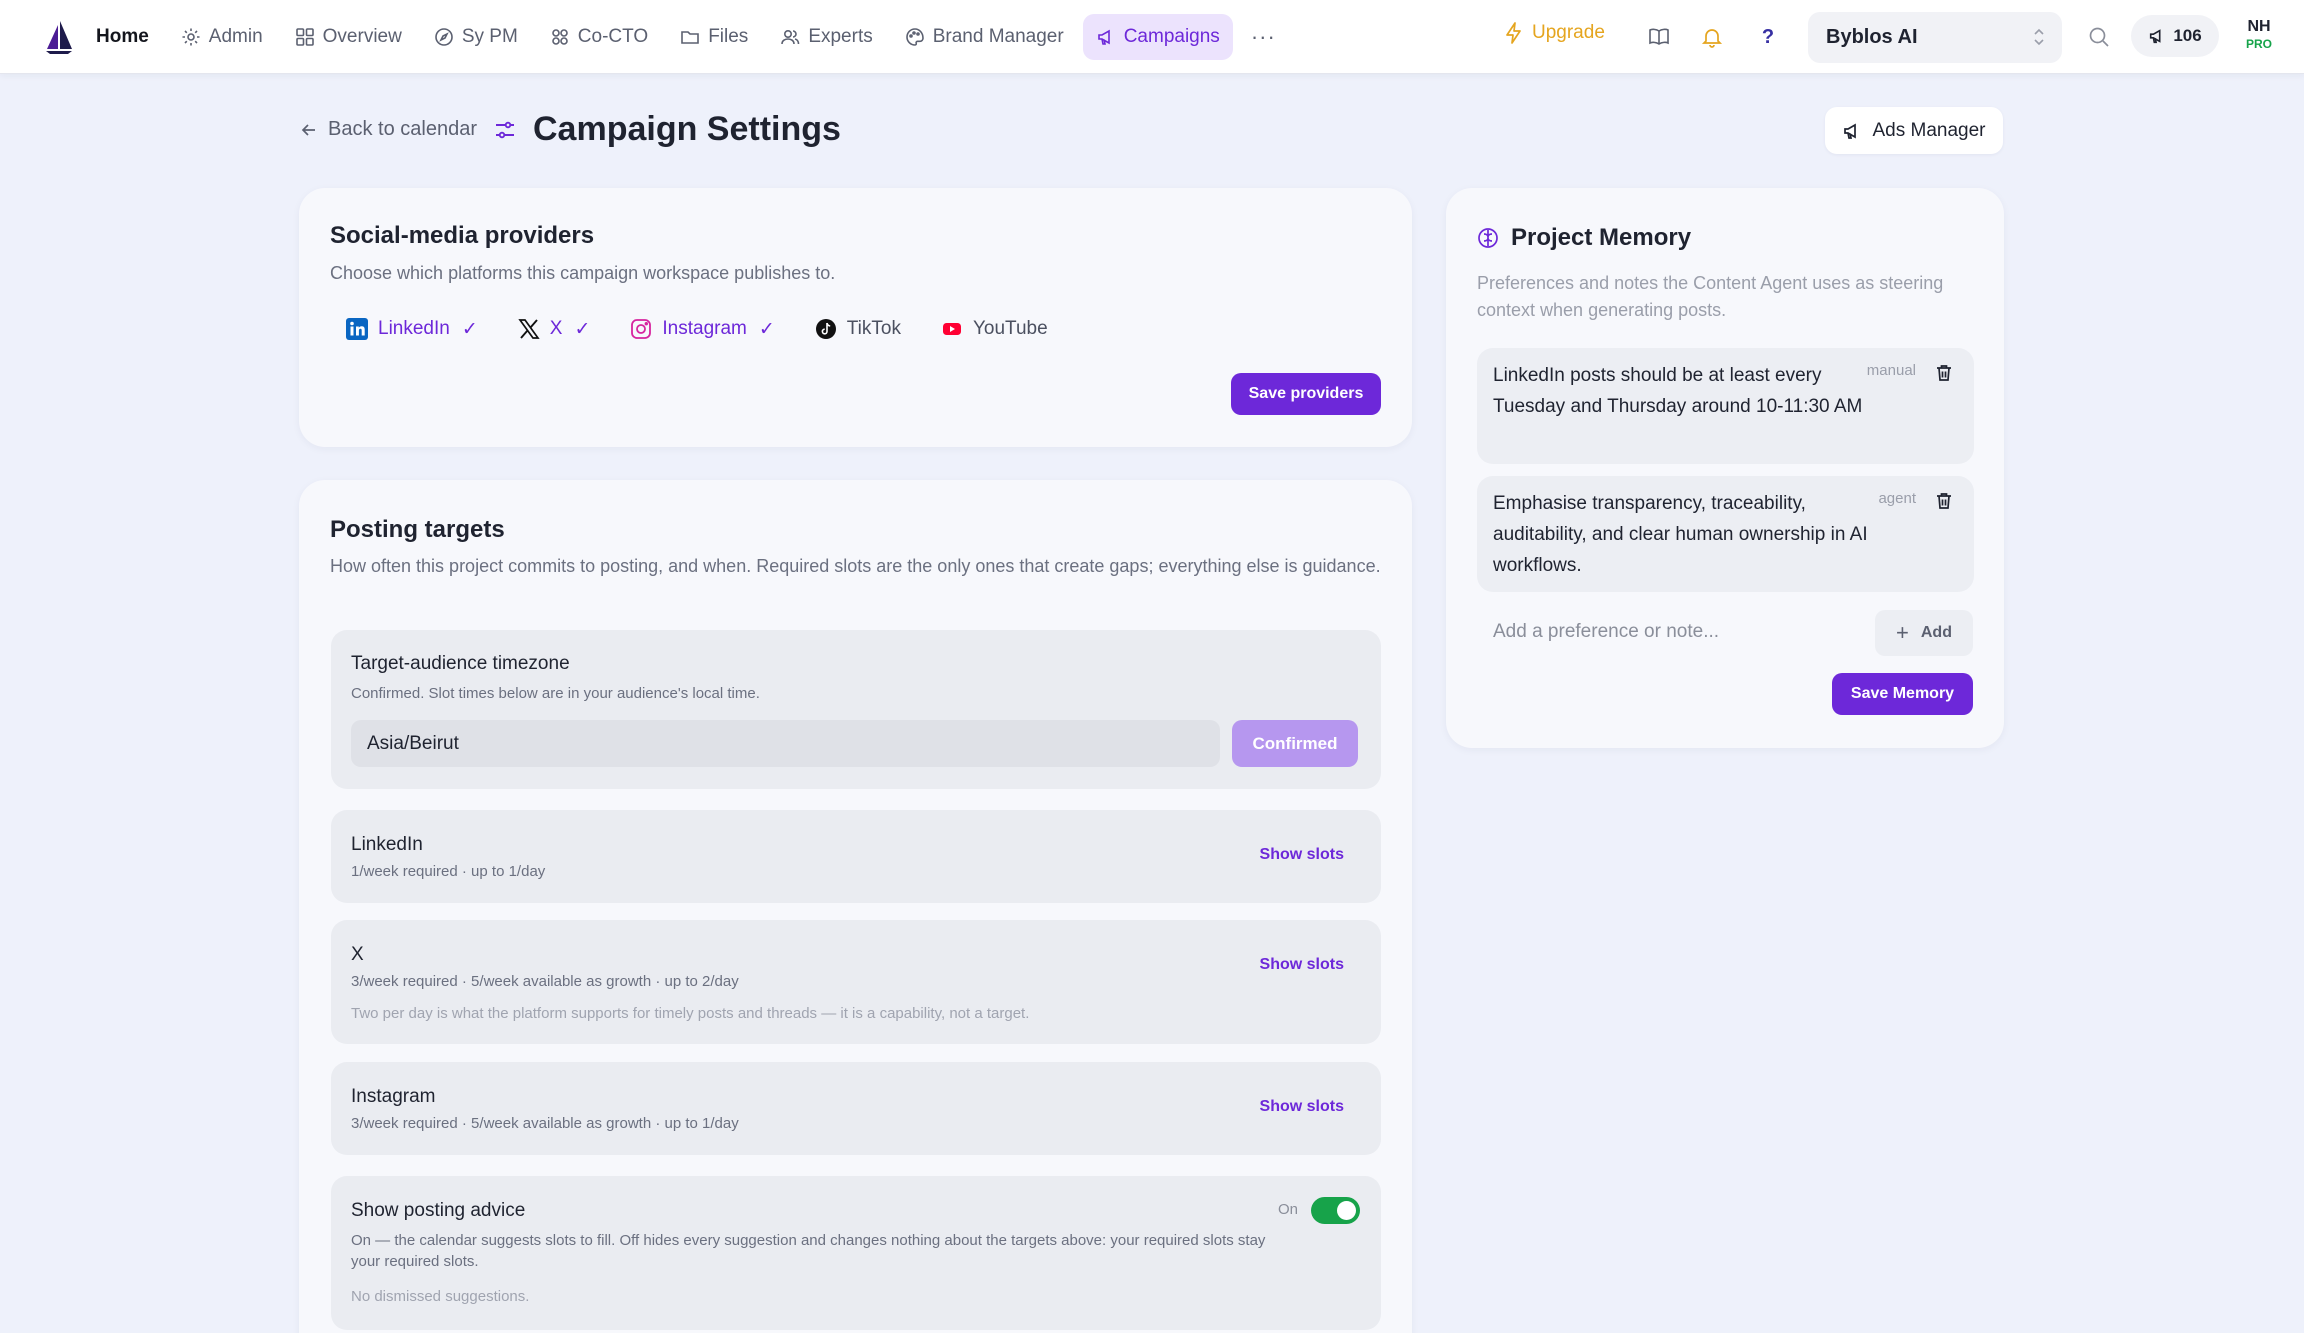  What do you see at coordinates (790, 37) in the screenshot?
I see `users-icon` at bounding box center [790, 37].